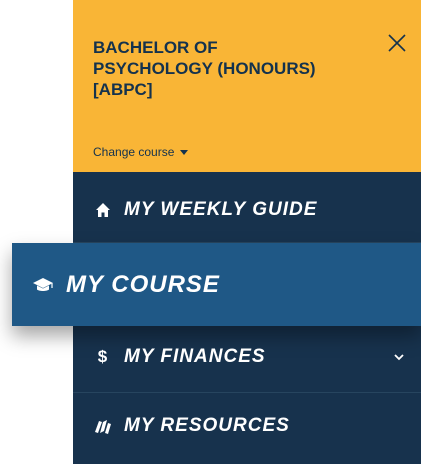 This screenshot has height=464, width=421. I want to click on nav-item-my-finances: $ MY FINANCES, so click(248, 357).